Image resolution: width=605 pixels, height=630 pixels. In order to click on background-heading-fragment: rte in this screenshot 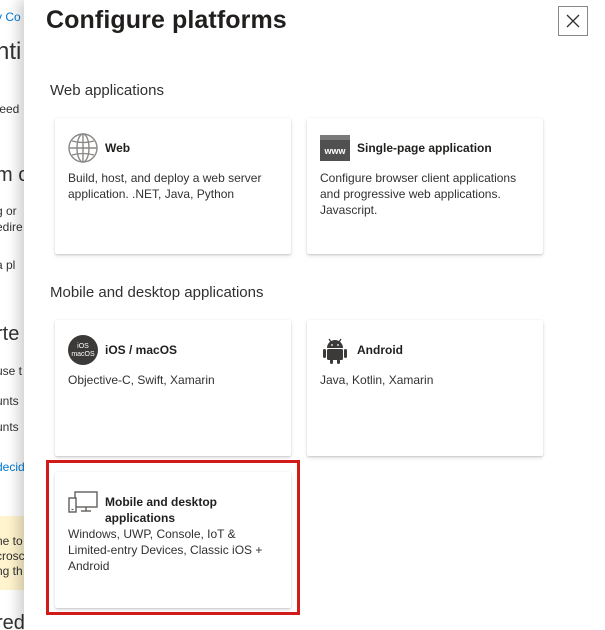, I will do `click(10, 334)`.